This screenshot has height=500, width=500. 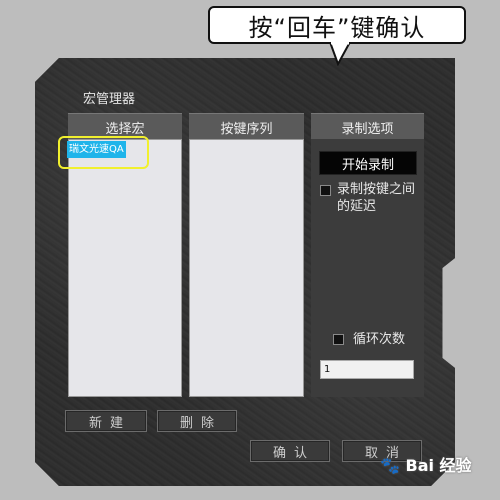 What do you see at coordinates (103, 152) in the screenshot?
I see `highlight-annotation` at bounding box center [103, 152].